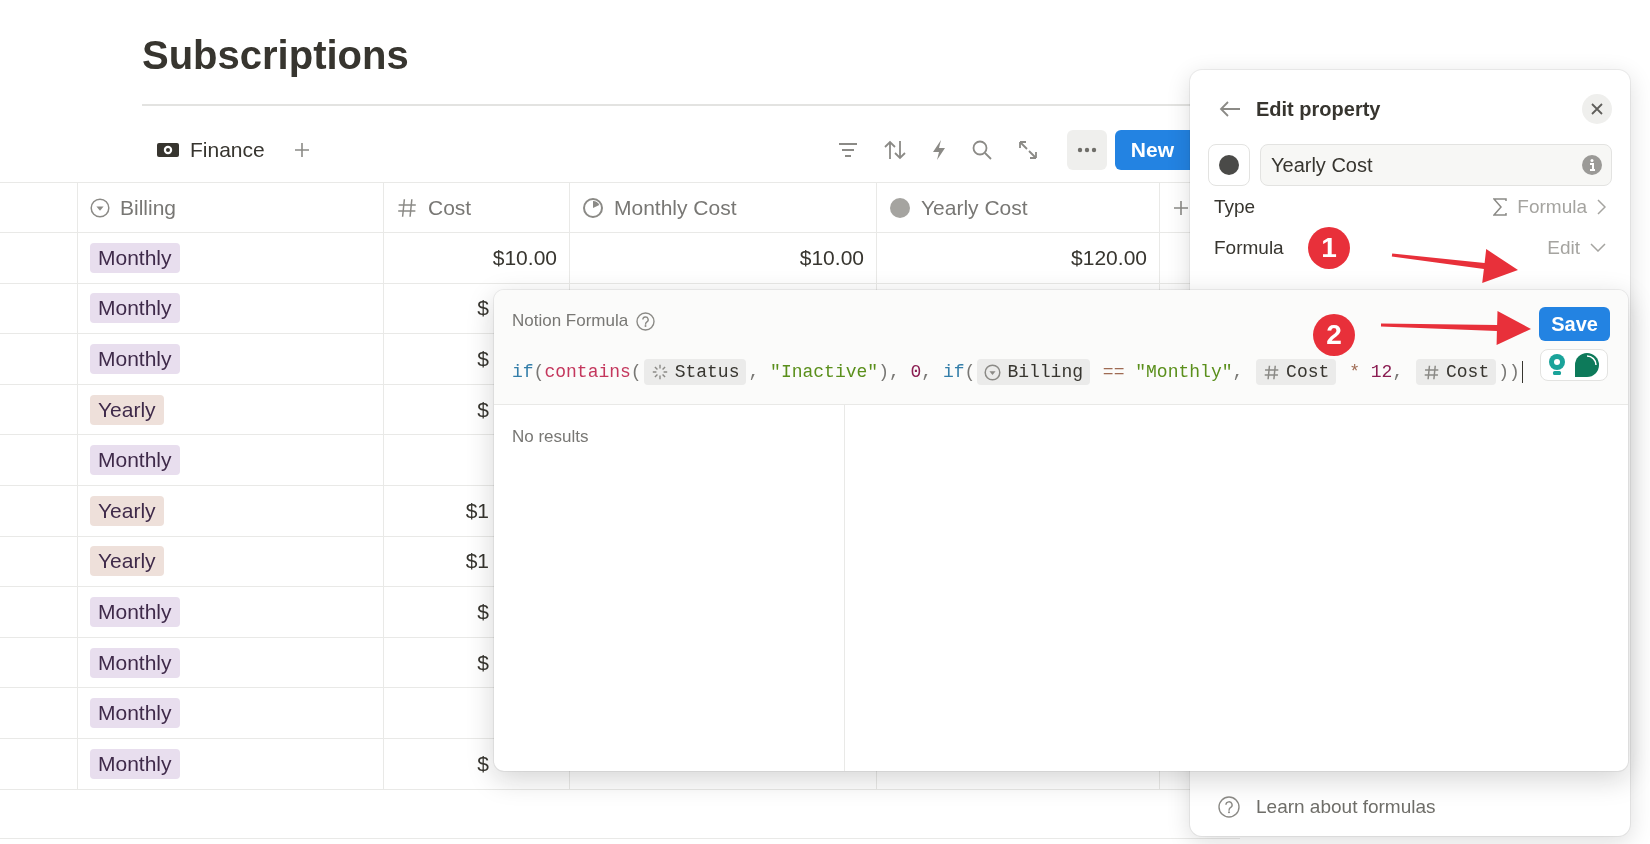 The width and height of the screenshot is (1650, 844). Describe the element at coordinates (981, 150) in the screenshot. I see `search-icon` at that location.